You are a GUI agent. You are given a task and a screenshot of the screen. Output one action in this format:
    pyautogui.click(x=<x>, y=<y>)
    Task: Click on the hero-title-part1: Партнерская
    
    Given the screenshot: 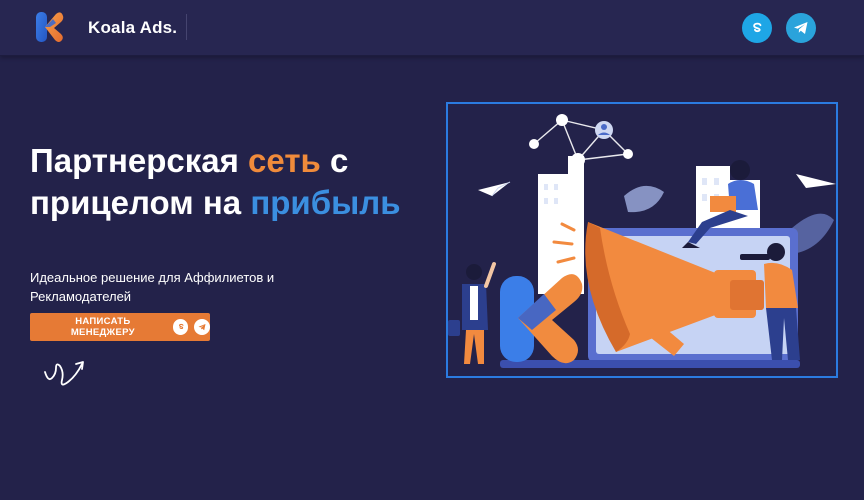 What is the action you would take?
    pyautogui.click(x=139, y=160)
    